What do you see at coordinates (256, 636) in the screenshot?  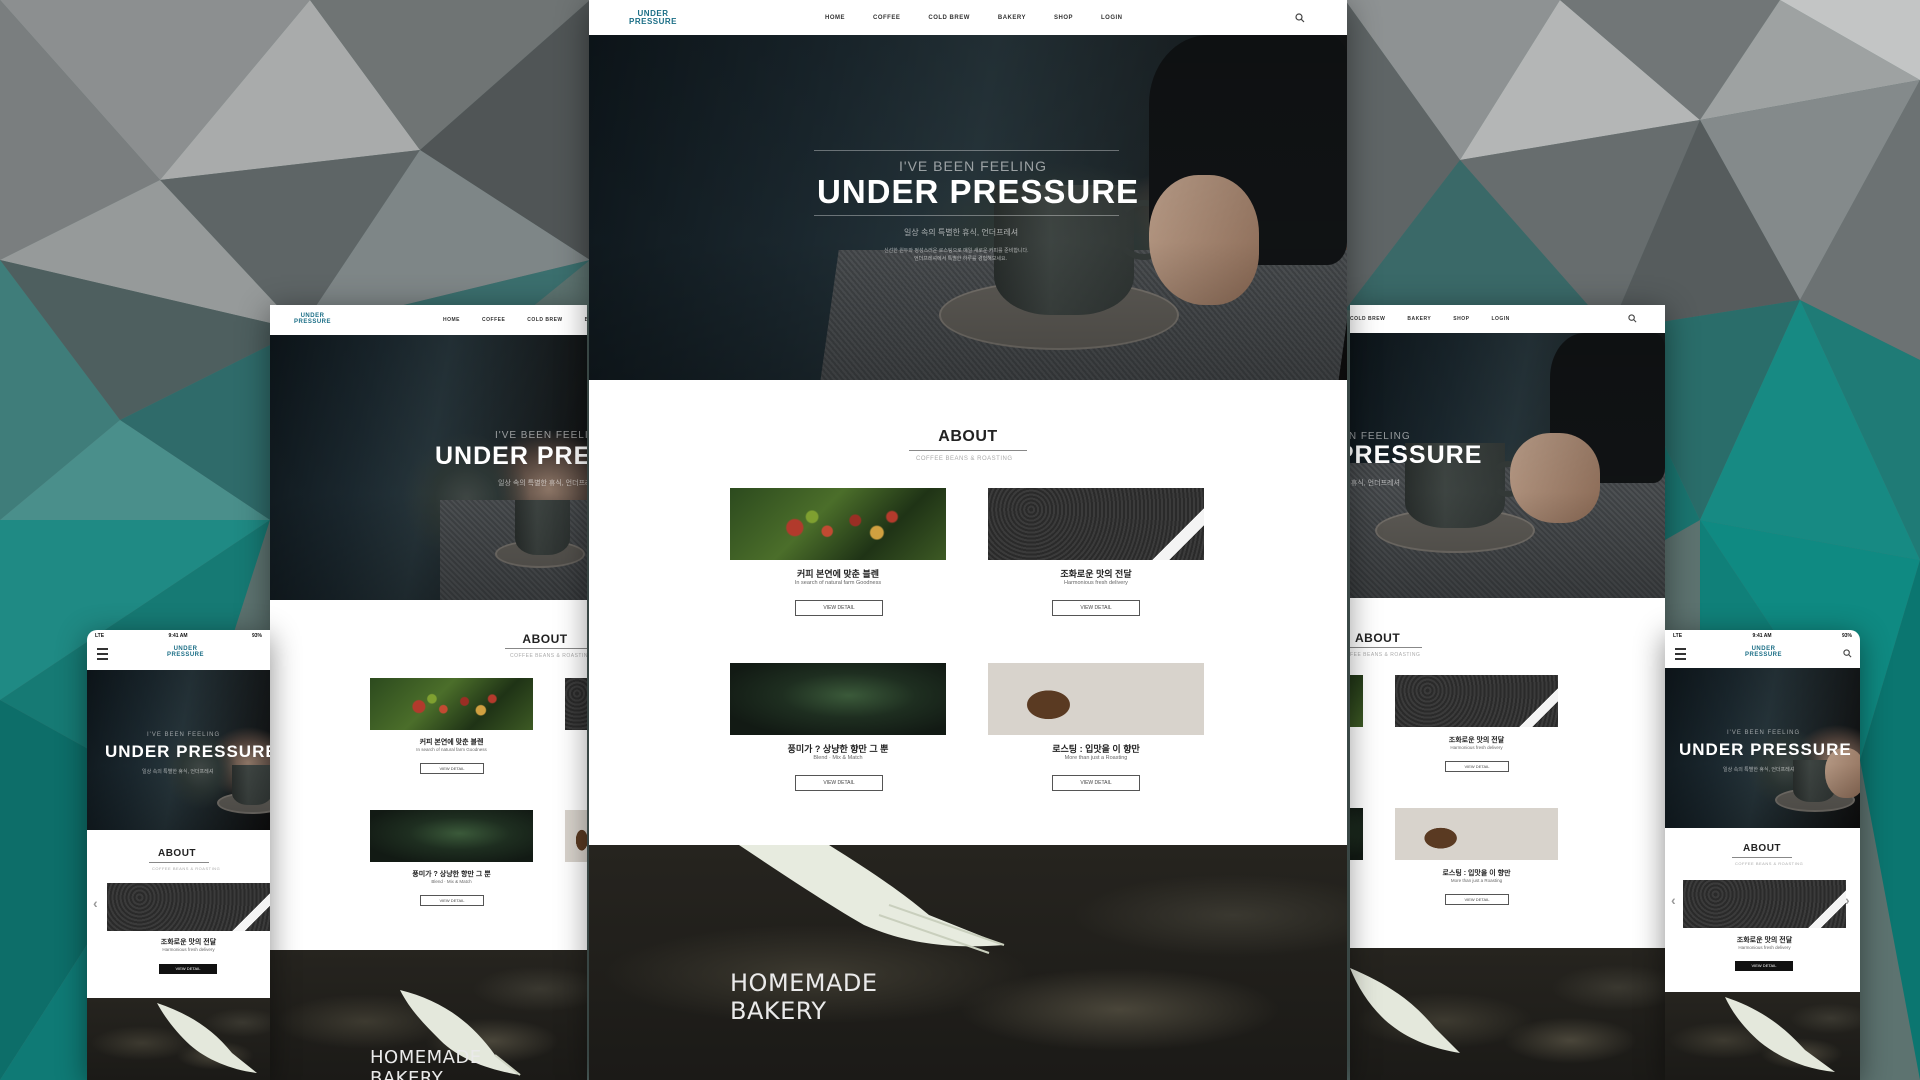 I see `battery-label: 93%` at bounding box center [256, 636].